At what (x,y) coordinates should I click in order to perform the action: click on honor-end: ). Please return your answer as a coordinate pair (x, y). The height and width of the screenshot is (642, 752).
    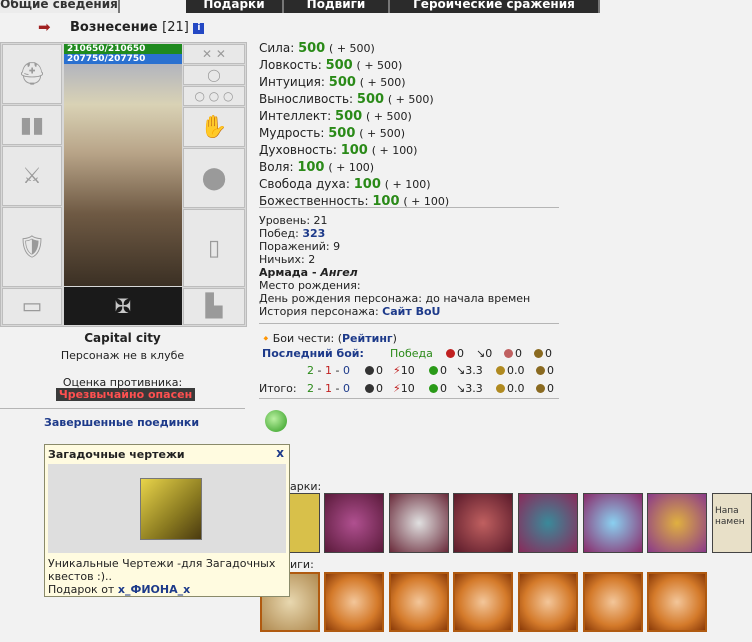
    Looking at the image, I should click on (394, 338).